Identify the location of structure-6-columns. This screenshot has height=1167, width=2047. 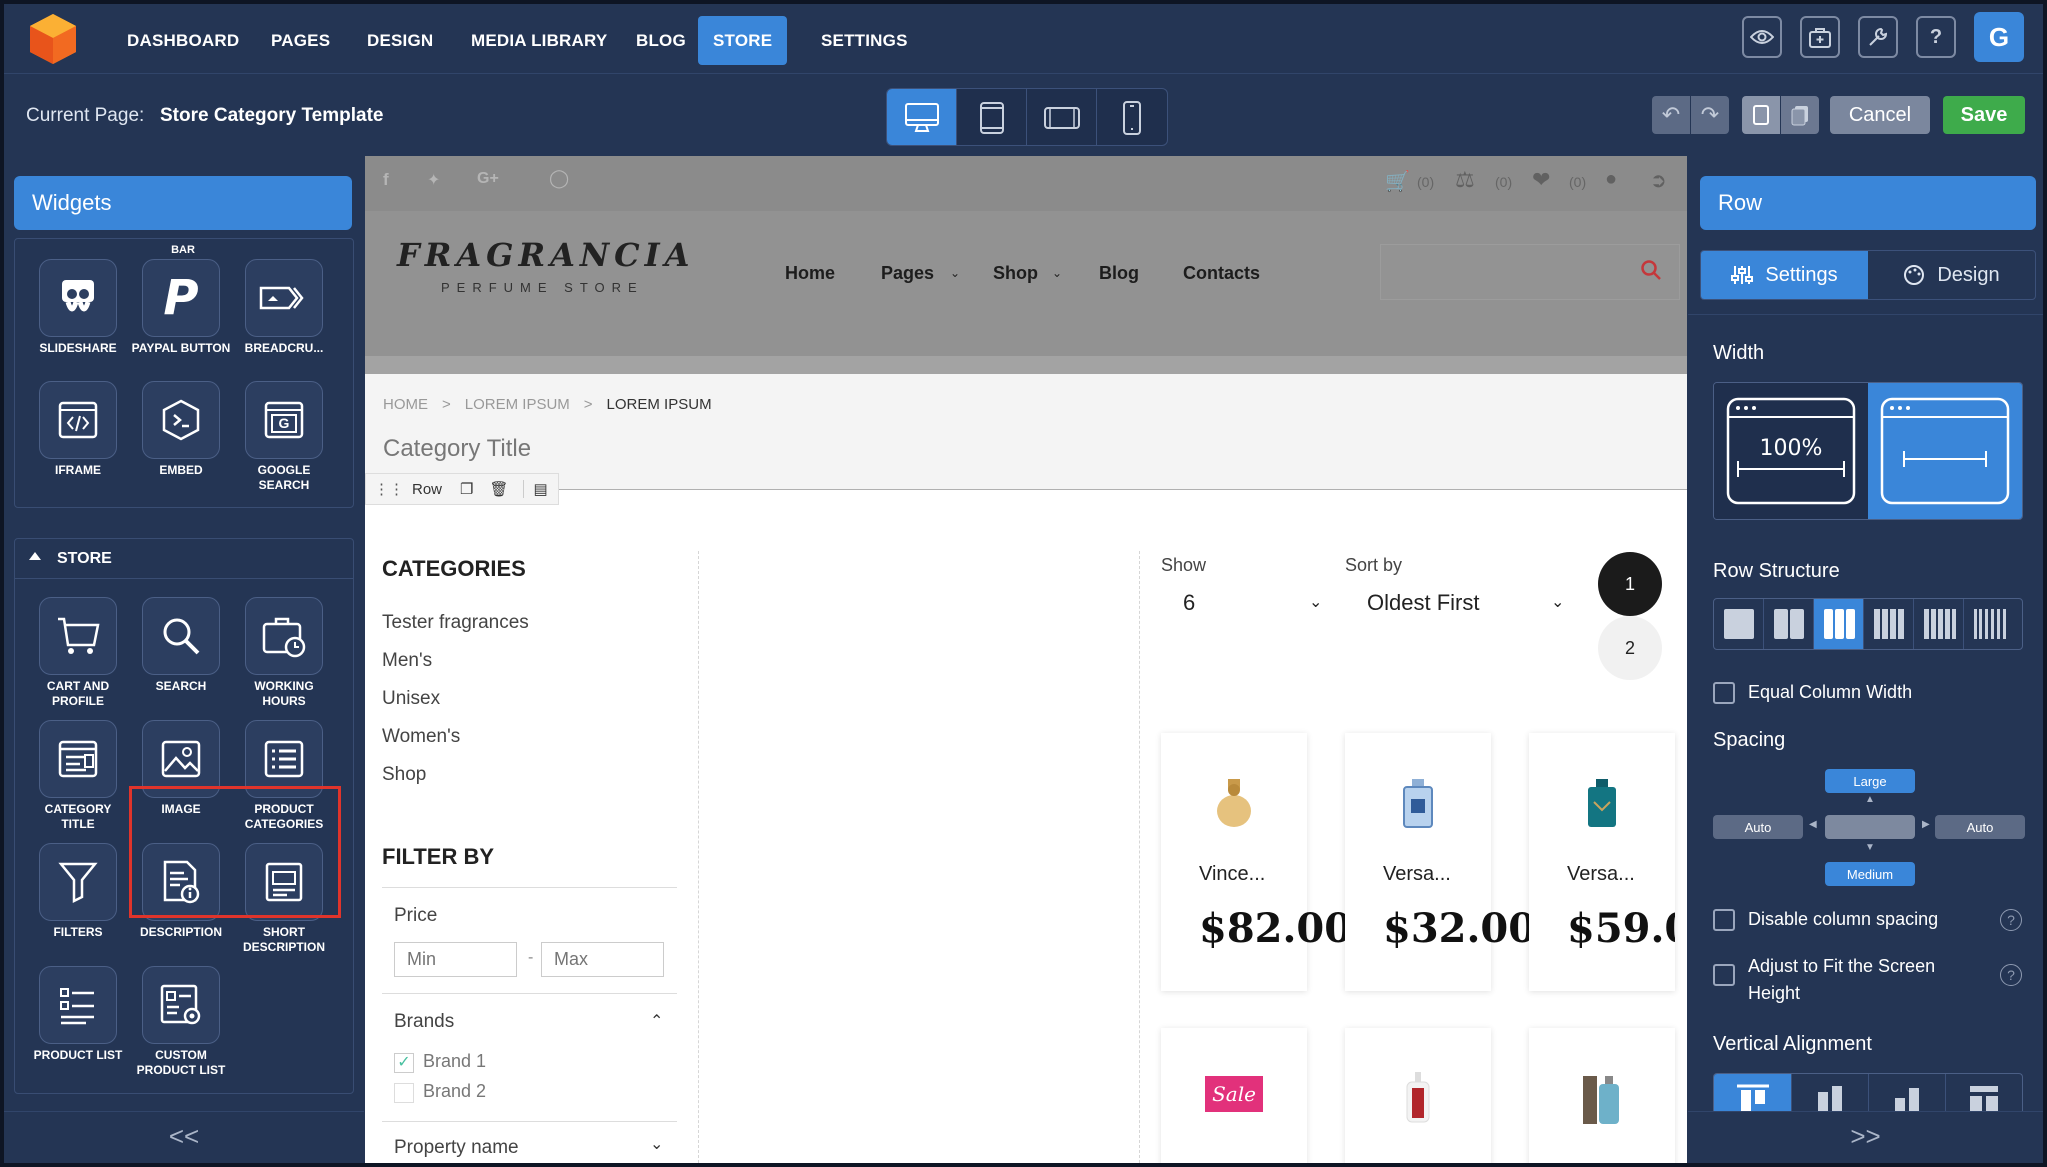
(1989, 624).